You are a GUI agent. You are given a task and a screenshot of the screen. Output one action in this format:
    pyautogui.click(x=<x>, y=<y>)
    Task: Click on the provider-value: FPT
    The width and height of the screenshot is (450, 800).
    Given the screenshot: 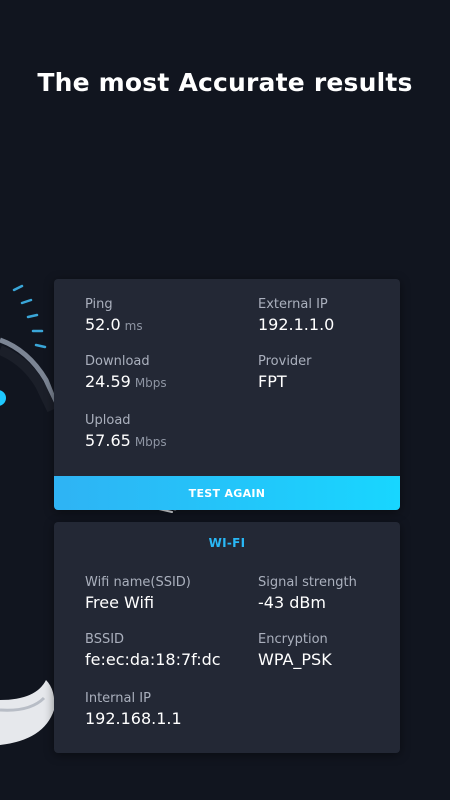 What is the action you would take?
    pyautogui.click(x=272, y=381)
    